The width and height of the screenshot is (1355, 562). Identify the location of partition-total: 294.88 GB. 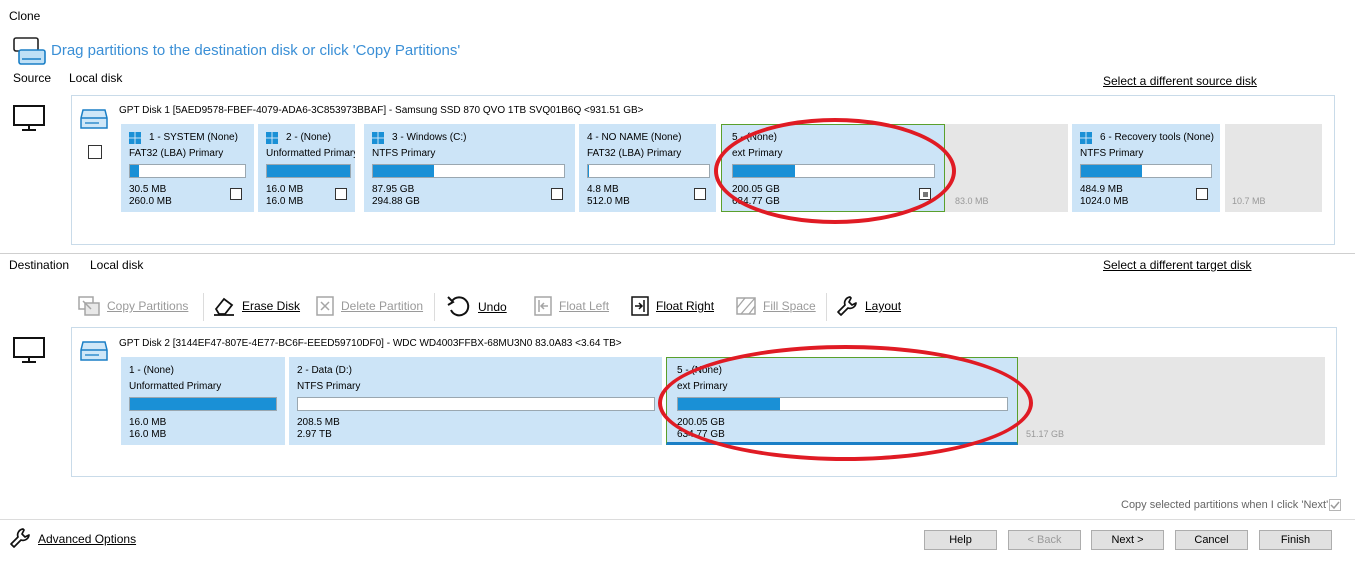
(396, 201).